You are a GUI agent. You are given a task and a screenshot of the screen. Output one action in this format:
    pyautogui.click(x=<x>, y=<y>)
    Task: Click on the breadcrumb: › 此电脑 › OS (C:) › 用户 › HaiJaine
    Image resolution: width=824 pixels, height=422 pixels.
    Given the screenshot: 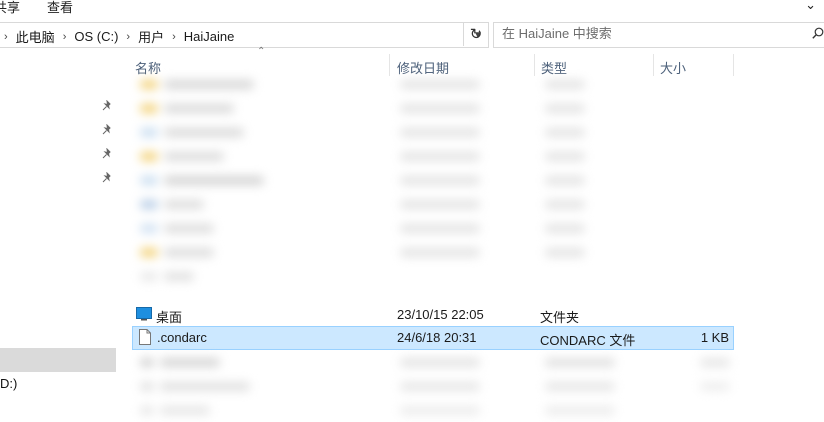 What is the action you would take?
    pyautogui.click(x=119, y=36)
    